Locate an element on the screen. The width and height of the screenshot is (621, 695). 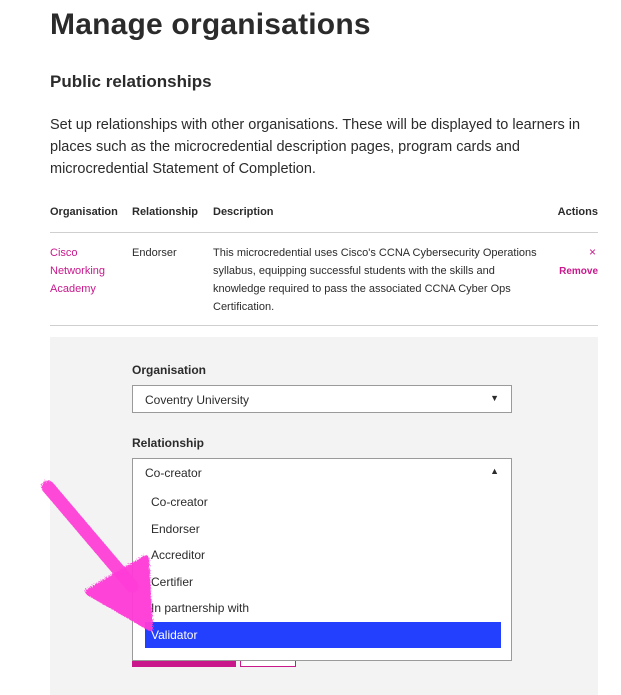
relationship-cell: Endorser is located at coordinates (154, 253).